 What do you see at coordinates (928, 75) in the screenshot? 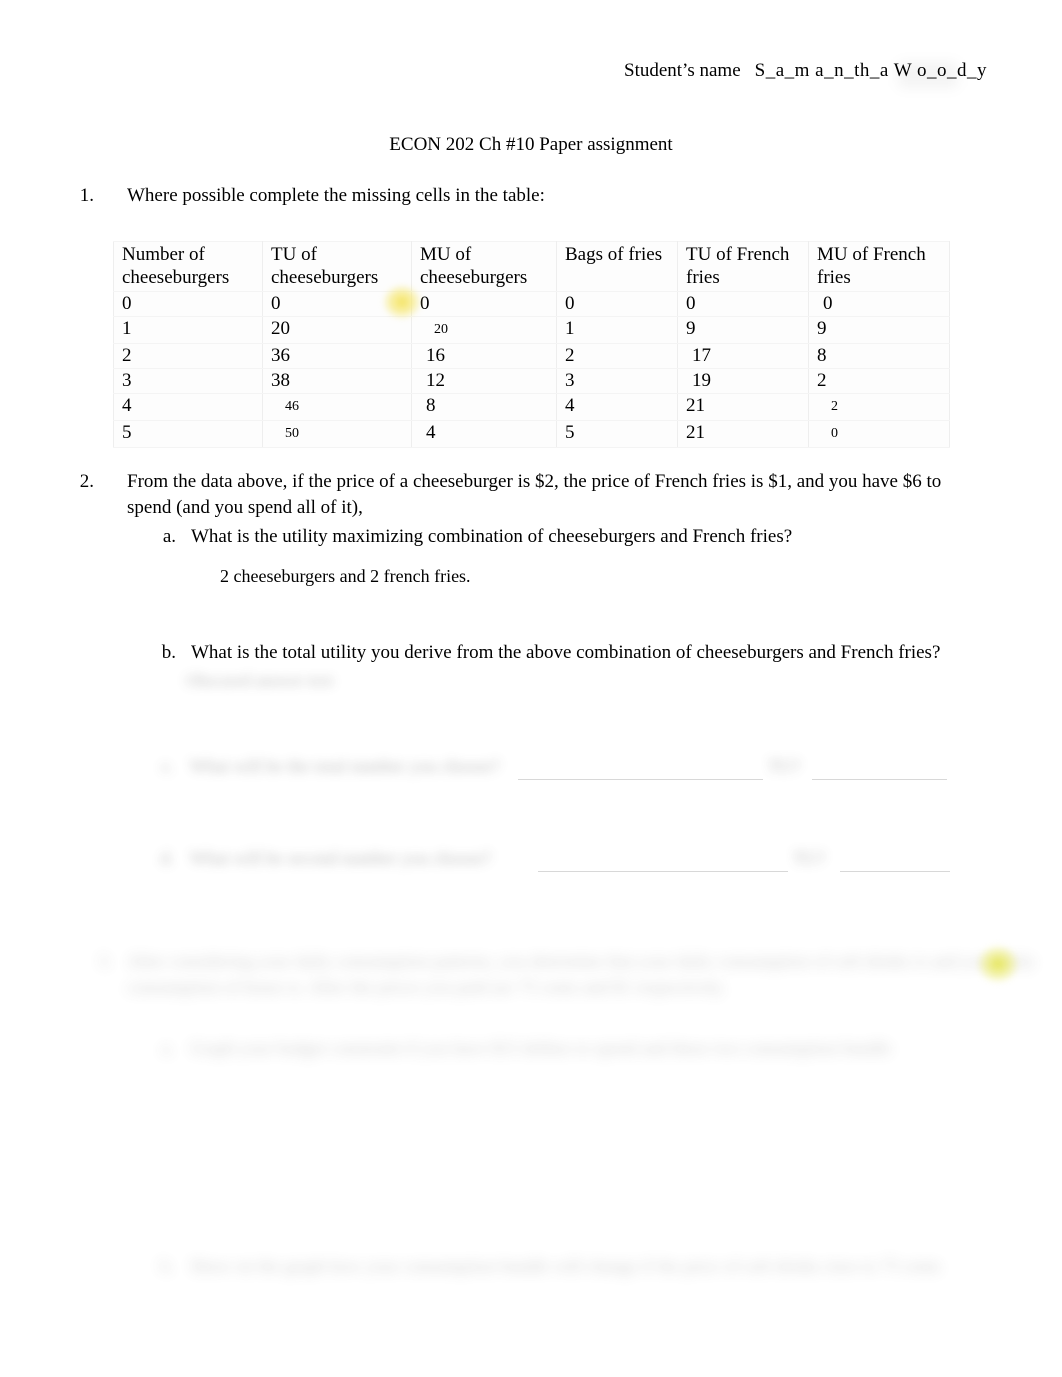
I see `name-smudge-artifact` at bounding box center [928, 75].